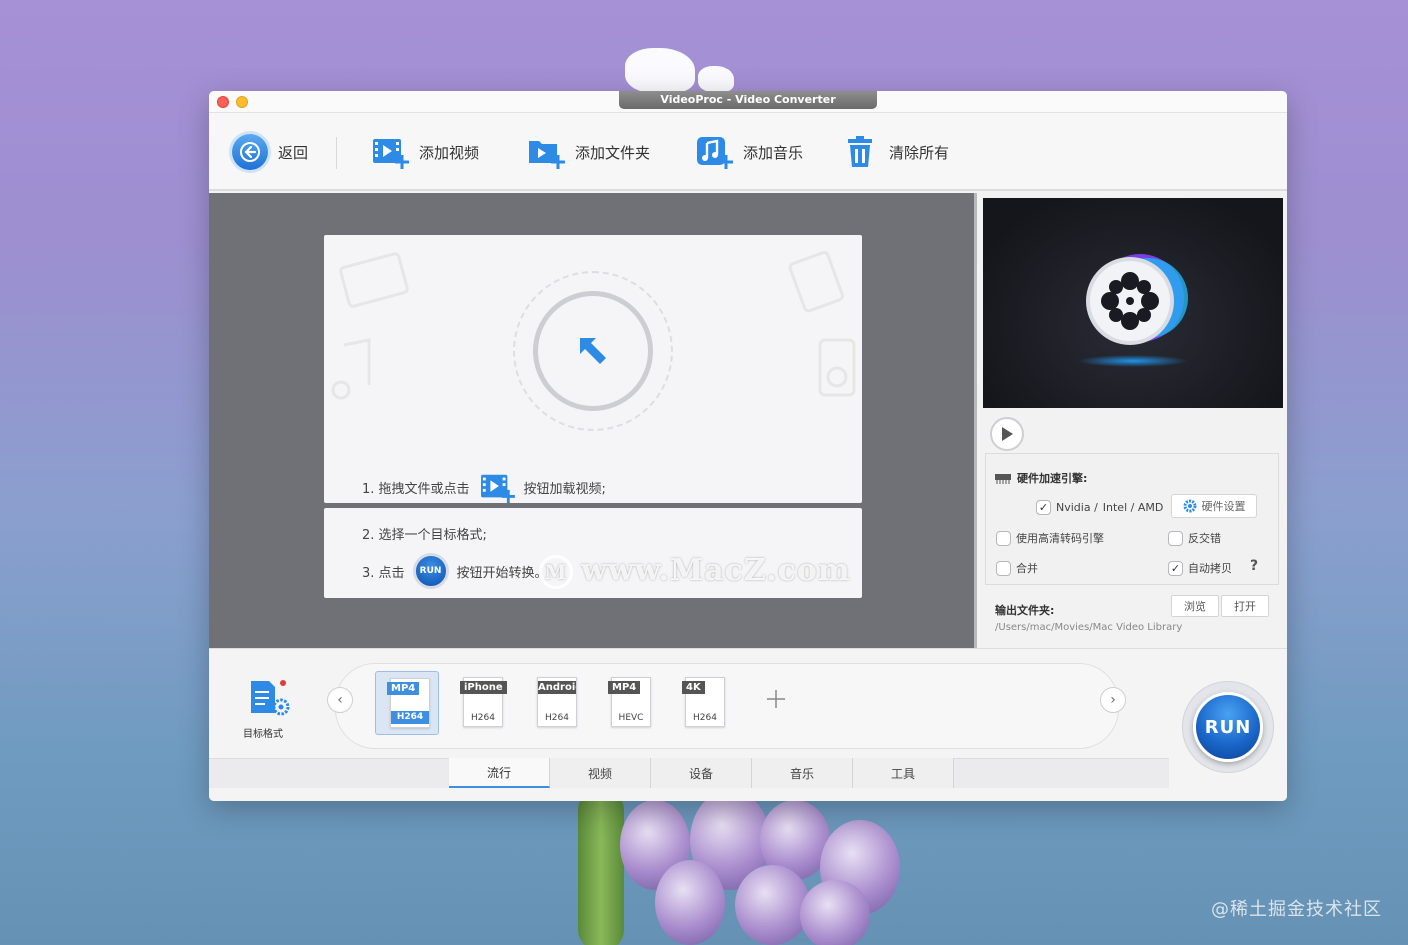 The width and height of the screenshot is (1408, 945). Describe the element at coordinates (816, 282) in the screenshot. I see `tablet-icon` at that location.